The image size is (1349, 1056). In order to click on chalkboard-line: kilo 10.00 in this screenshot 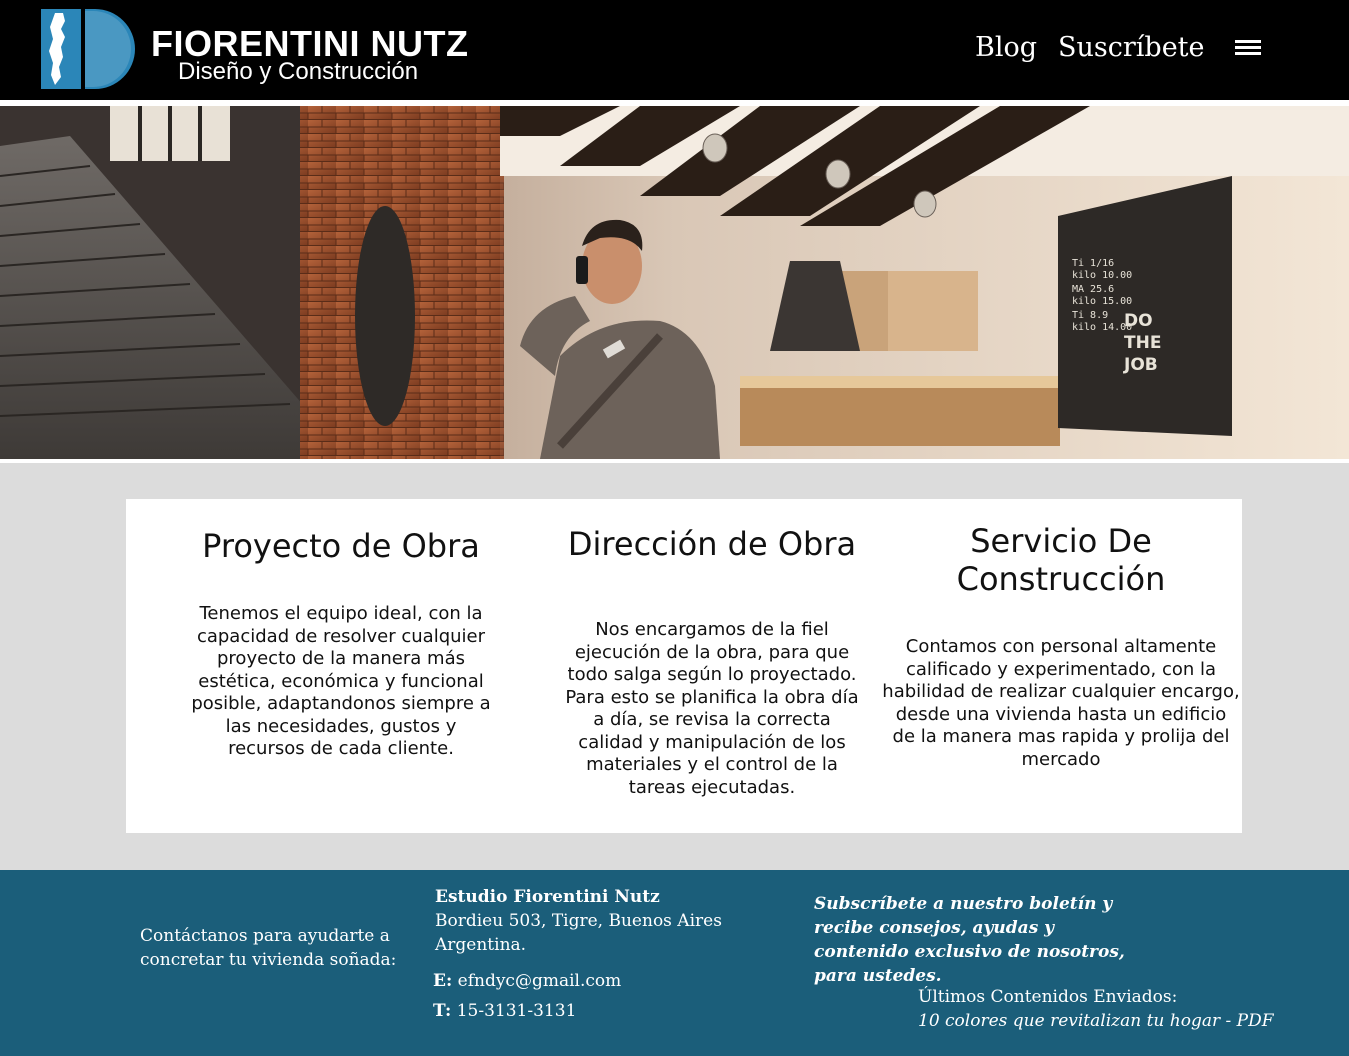, I will do `click(1102, 275)`.